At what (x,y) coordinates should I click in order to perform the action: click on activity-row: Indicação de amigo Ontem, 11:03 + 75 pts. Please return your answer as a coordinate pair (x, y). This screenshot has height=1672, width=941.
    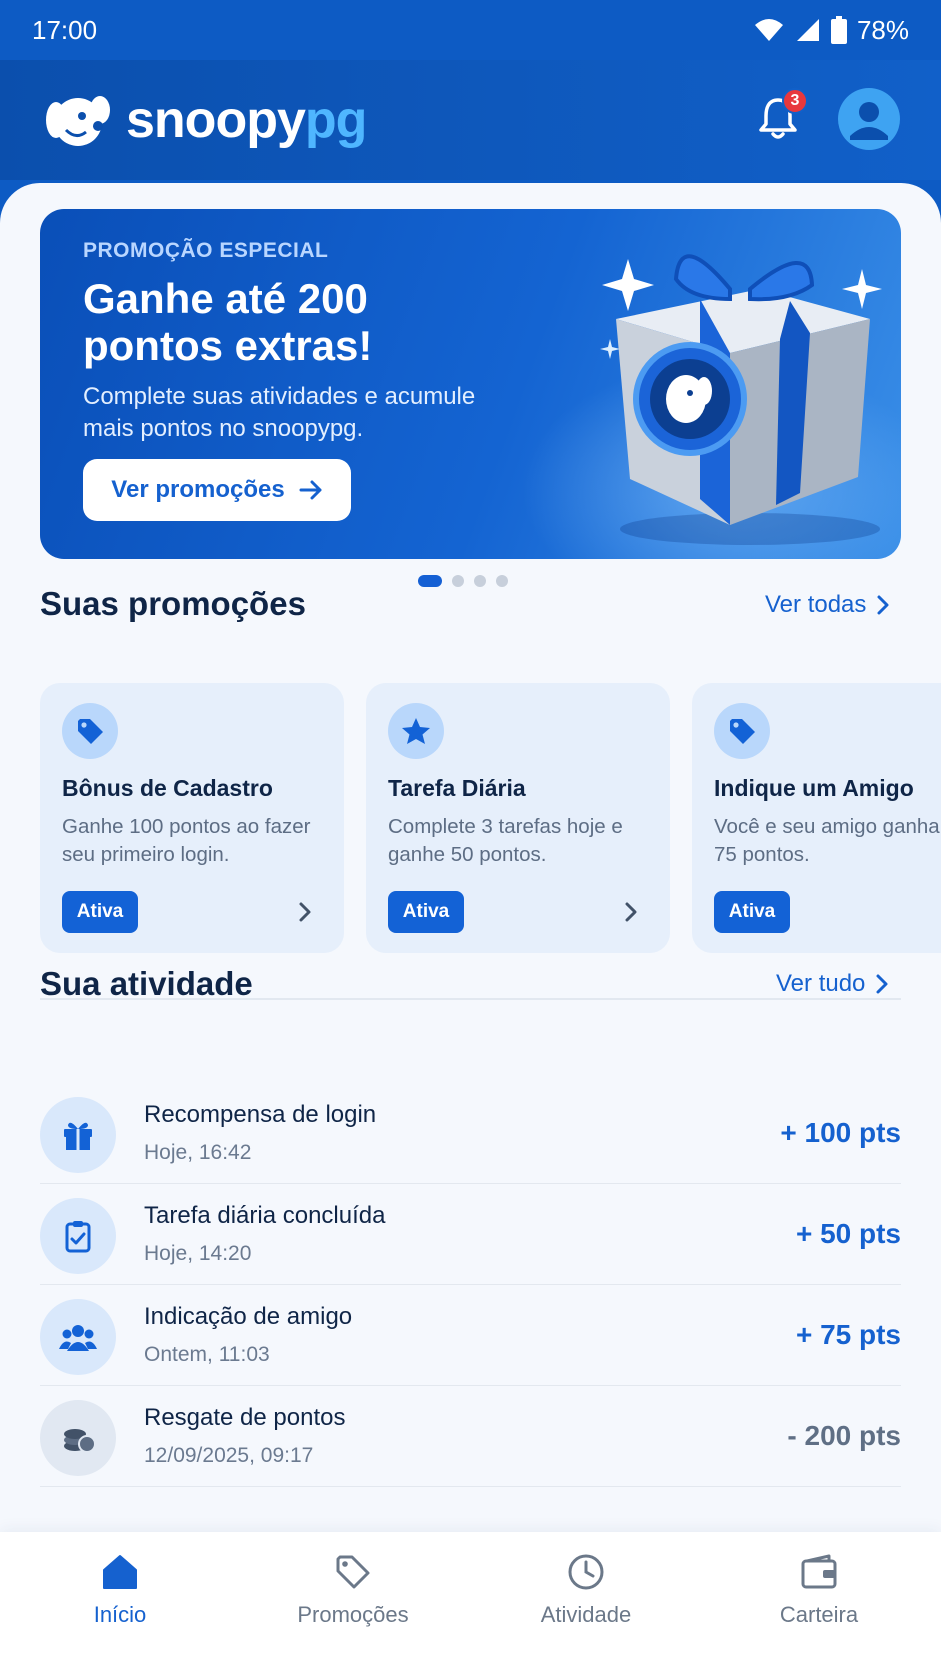
    Looking at the image, I should click on (470, 1335).